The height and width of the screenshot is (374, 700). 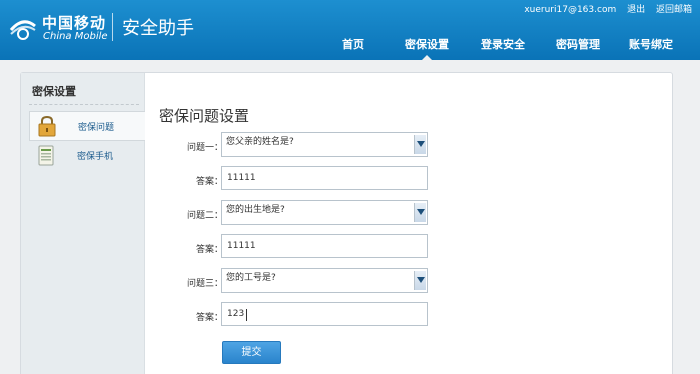 What do you see at coordinates (674, 10) in the screenshot?
I see `back-to-mail-link: 返回邮箱` at bounding box center [674, 10].